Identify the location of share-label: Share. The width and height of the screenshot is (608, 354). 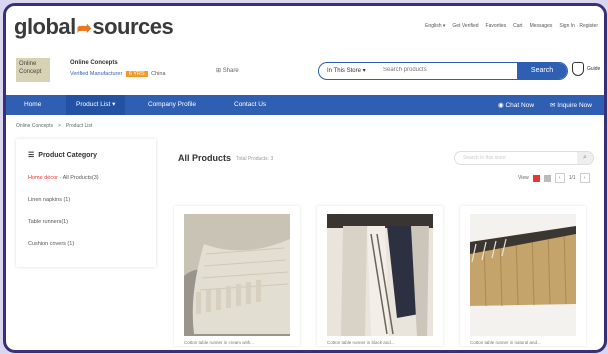
(230, 71).